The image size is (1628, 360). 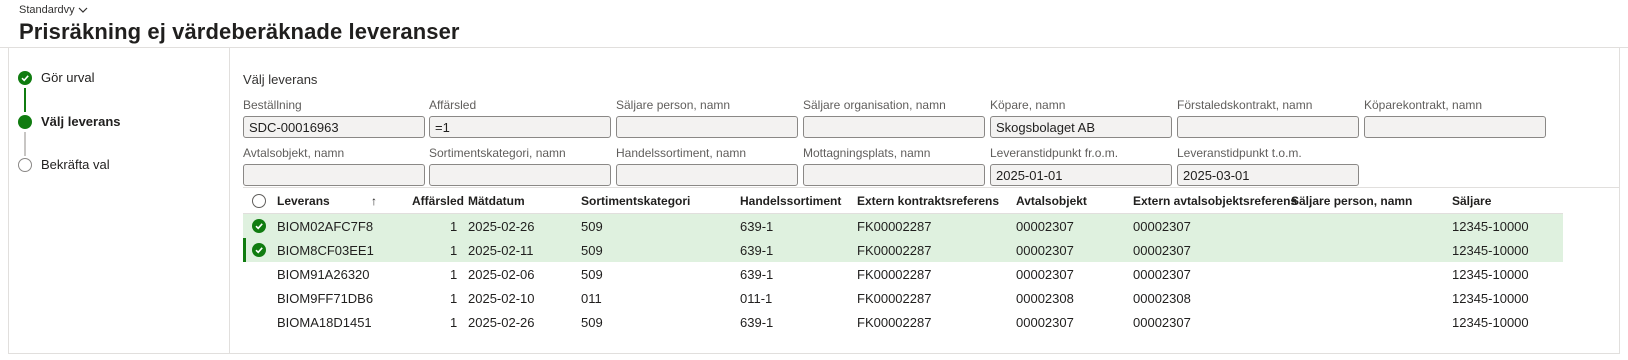 What do you see at coordinates (520, 127) in the screenshot?
I see `affarsled-input: =1` at bounding box center [520, 127].